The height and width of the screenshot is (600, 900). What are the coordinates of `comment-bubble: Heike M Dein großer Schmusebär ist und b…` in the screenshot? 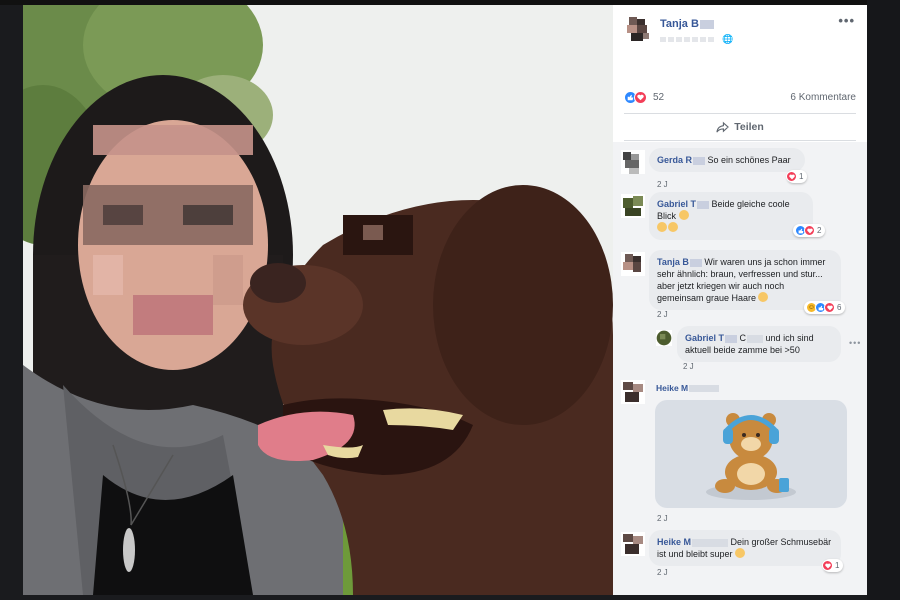 It's located at (745, 548).